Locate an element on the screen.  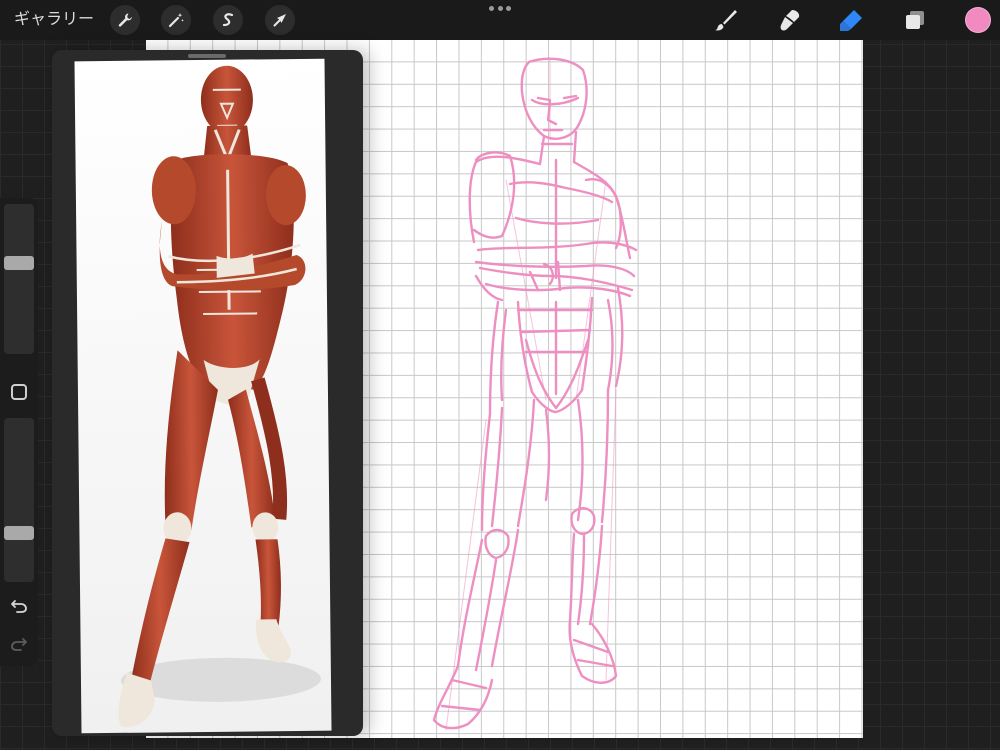
smudge-tool-button is located at coordinates (790, 20).